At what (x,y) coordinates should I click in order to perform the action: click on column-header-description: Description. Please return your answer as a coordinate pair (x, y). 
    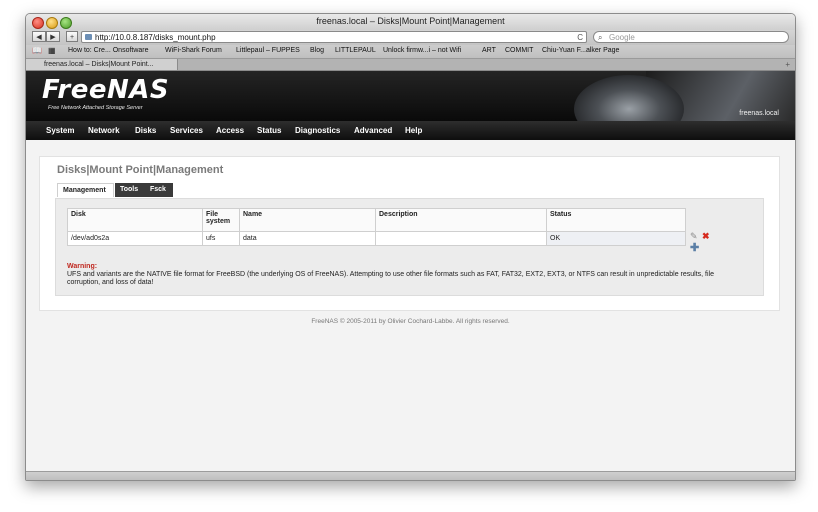
    Looking at the image, I should click on (461, 220).